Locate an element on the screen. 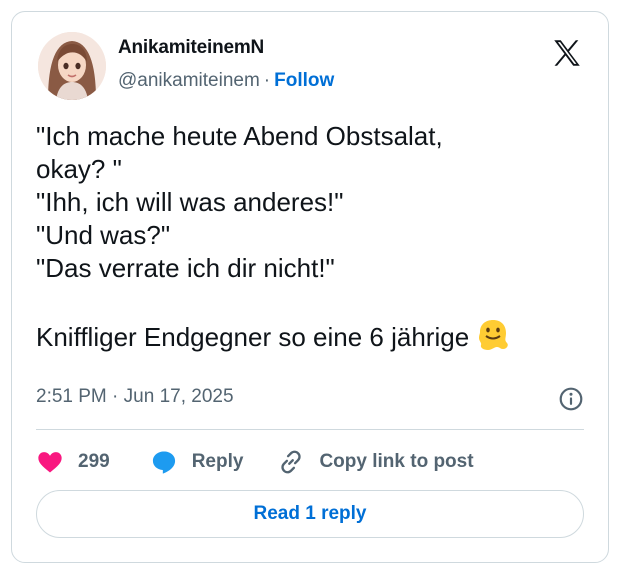 The image size is (620, 574). read-replies-button: Read 1 reply is located at coordinates (310, 514).